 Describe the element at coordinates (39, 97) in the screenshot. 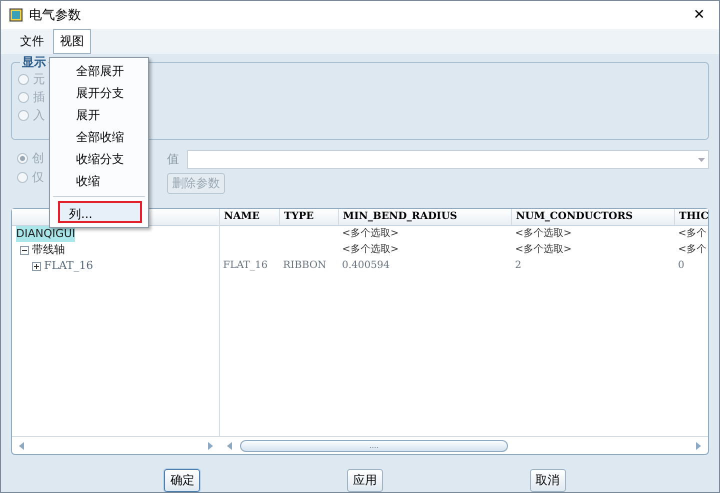

I see `radio-label: 插` at that location.